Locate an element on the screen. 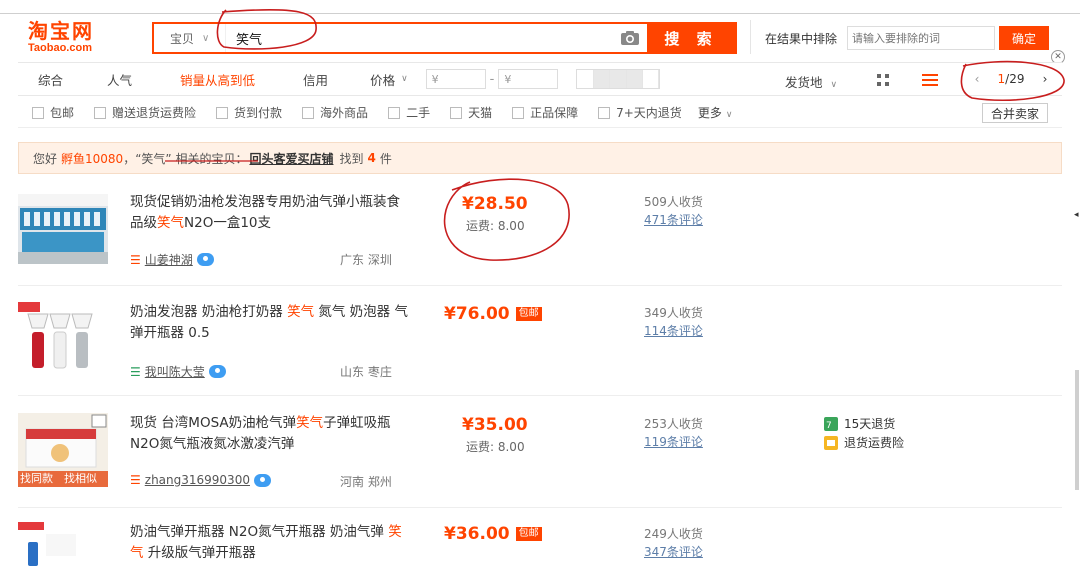 This screenshot has height=566, width=1080. price-max-input: ¥ is located at coordinates (528, 79).